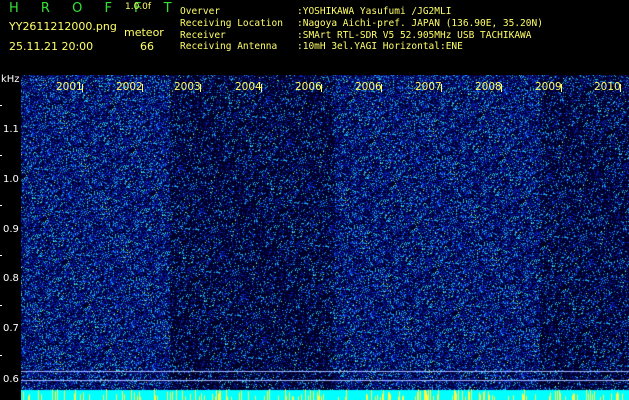 This screenshot has height=400, width=629. Describe the element at coordinates (63, 26) in the screenshot. I see `image-filename: YY2611212000.png` at that location.